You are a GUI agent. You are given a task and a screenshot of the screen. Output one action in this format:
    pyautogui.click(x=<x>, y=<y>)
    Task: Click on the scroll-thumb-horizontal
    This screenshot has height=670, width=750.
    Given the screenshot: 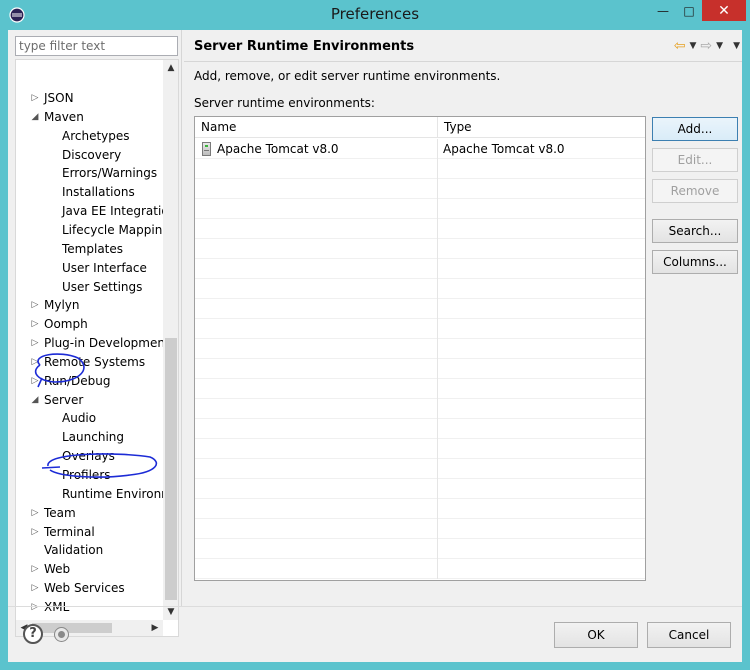 What is the action you would take?
    pyautogui.click(x=72, y=628)
    